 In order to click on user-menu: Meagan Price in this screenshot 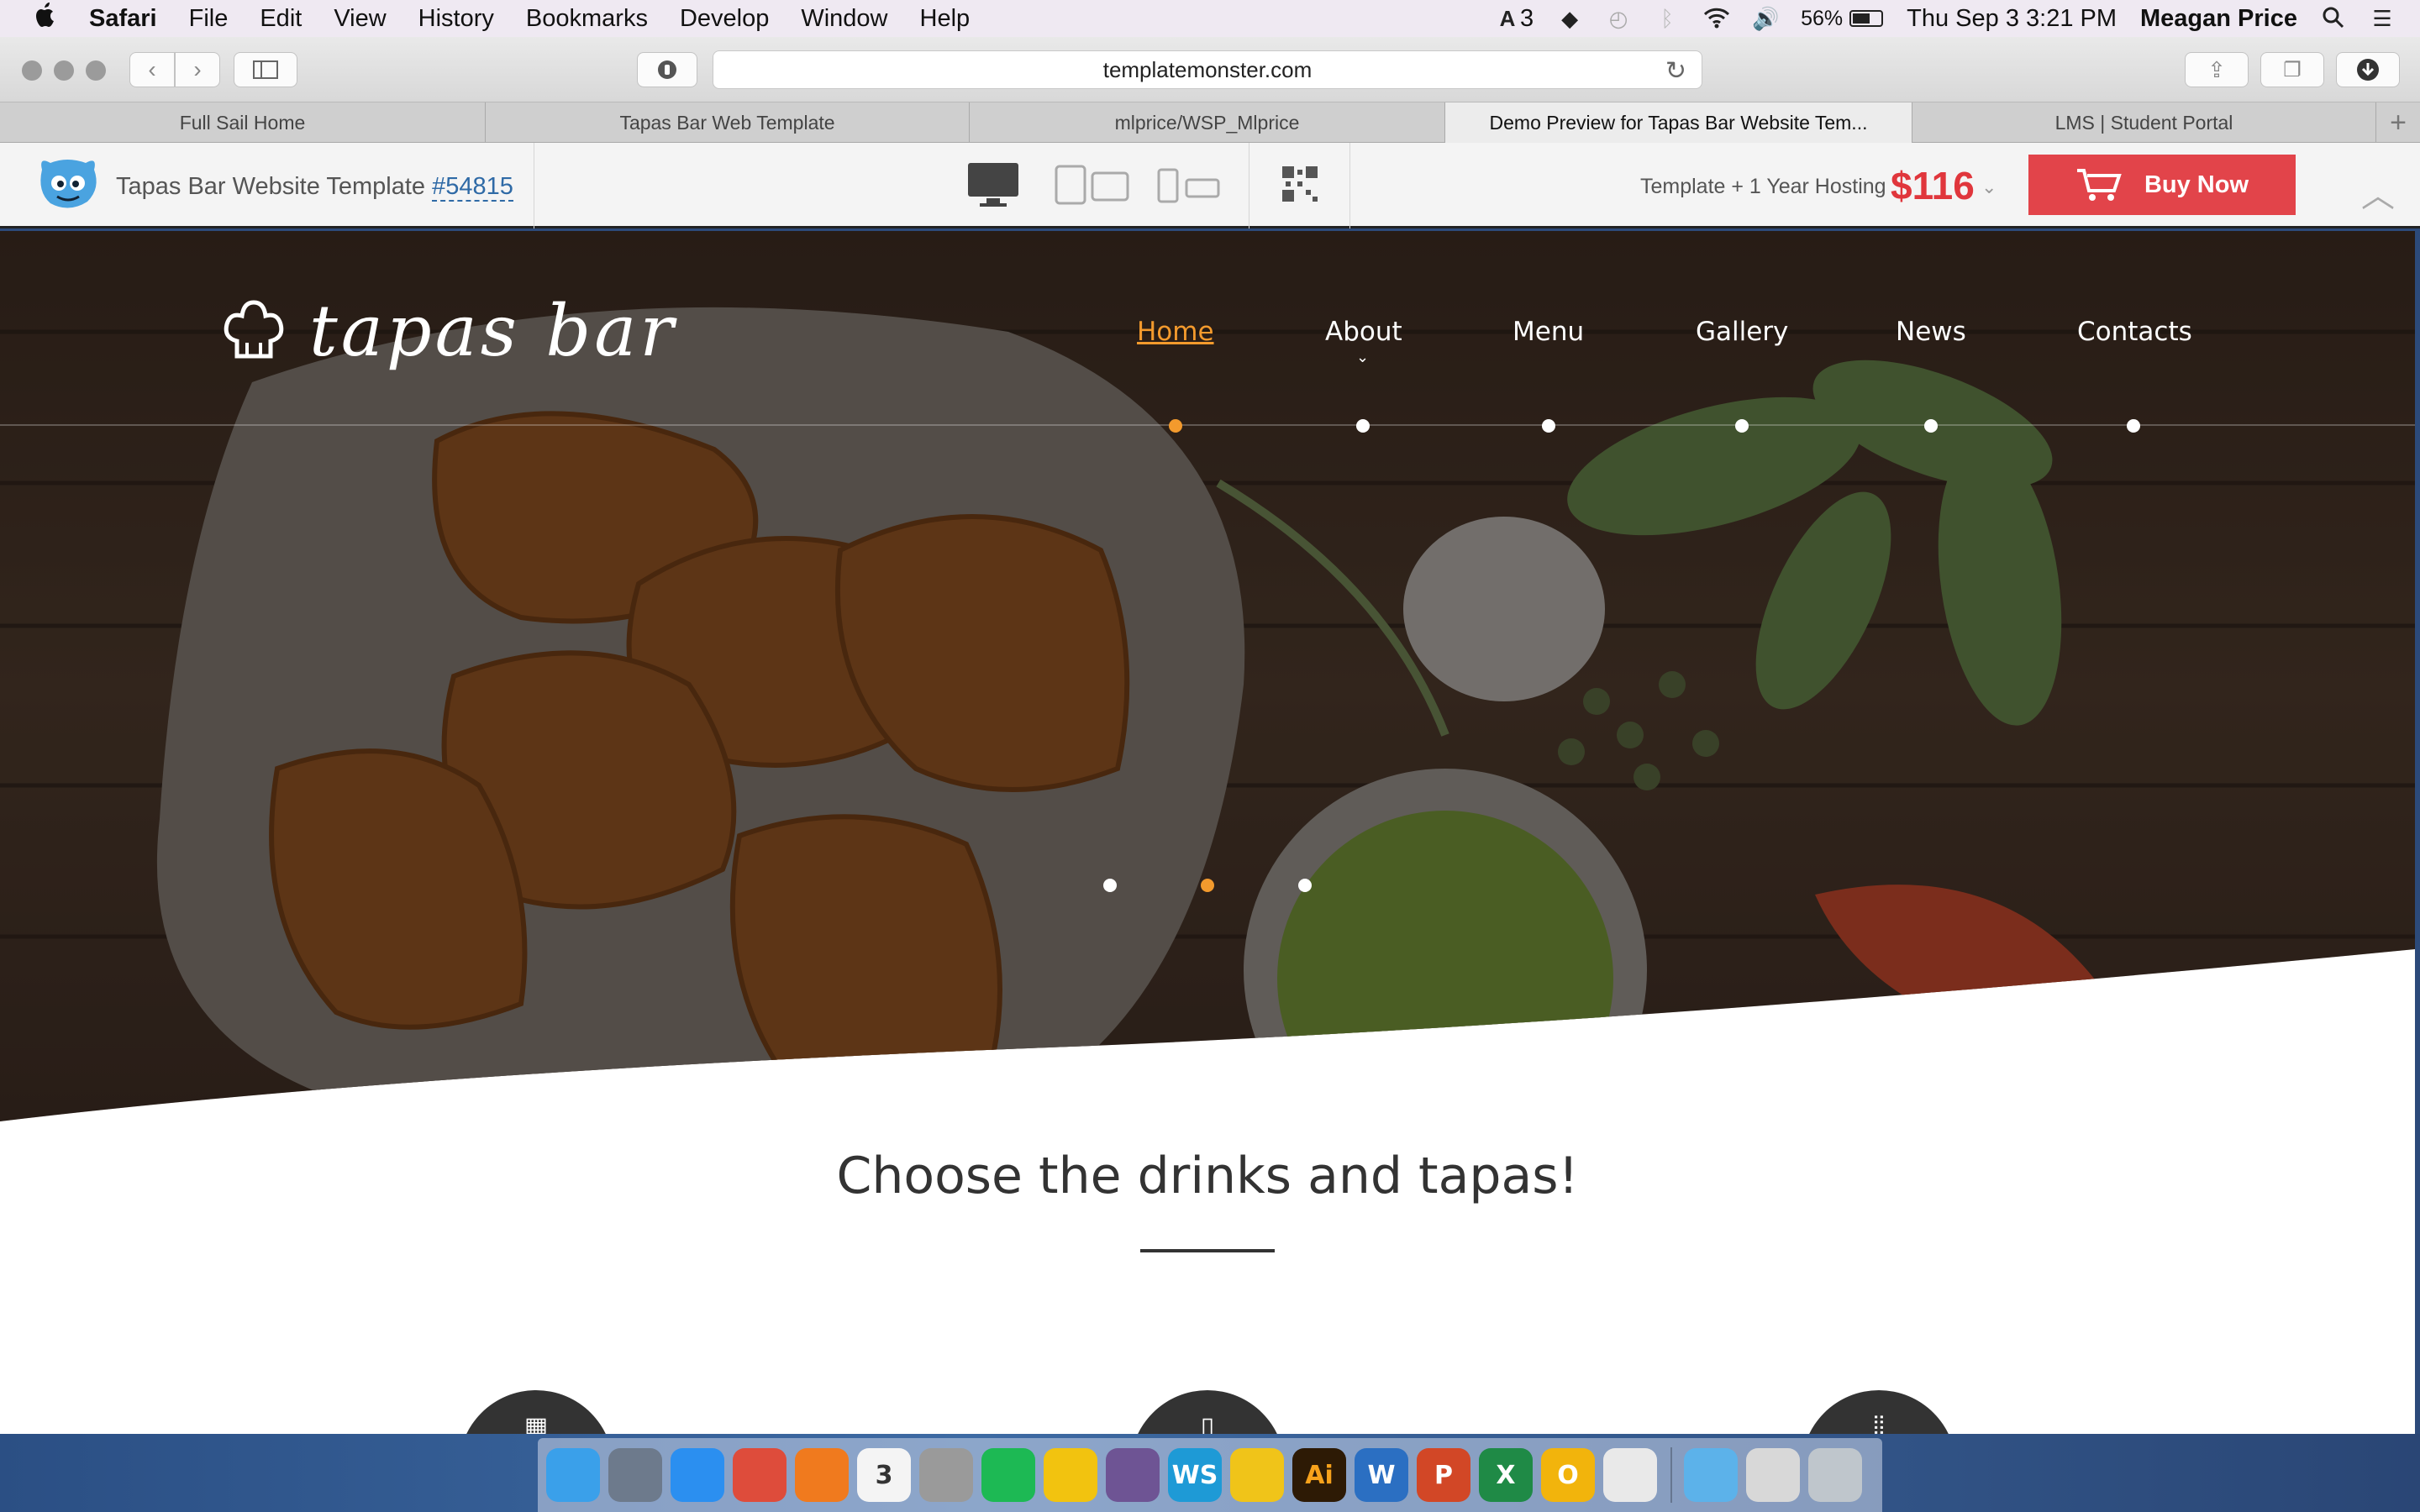, I will do `click(2218, 19)`.